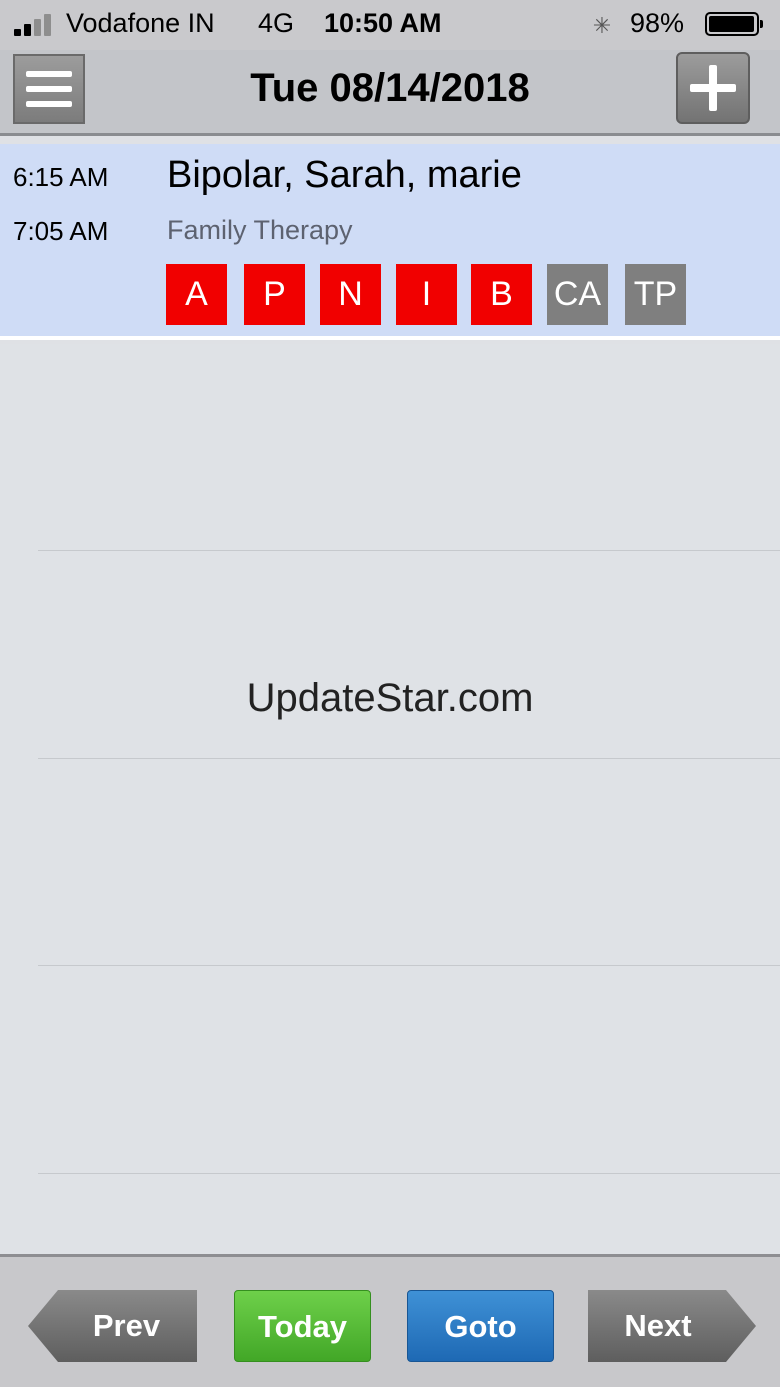  Describe the element at coordinates (260, 230) in the screenshot. I see `session-type: Family Therapy` at that location.